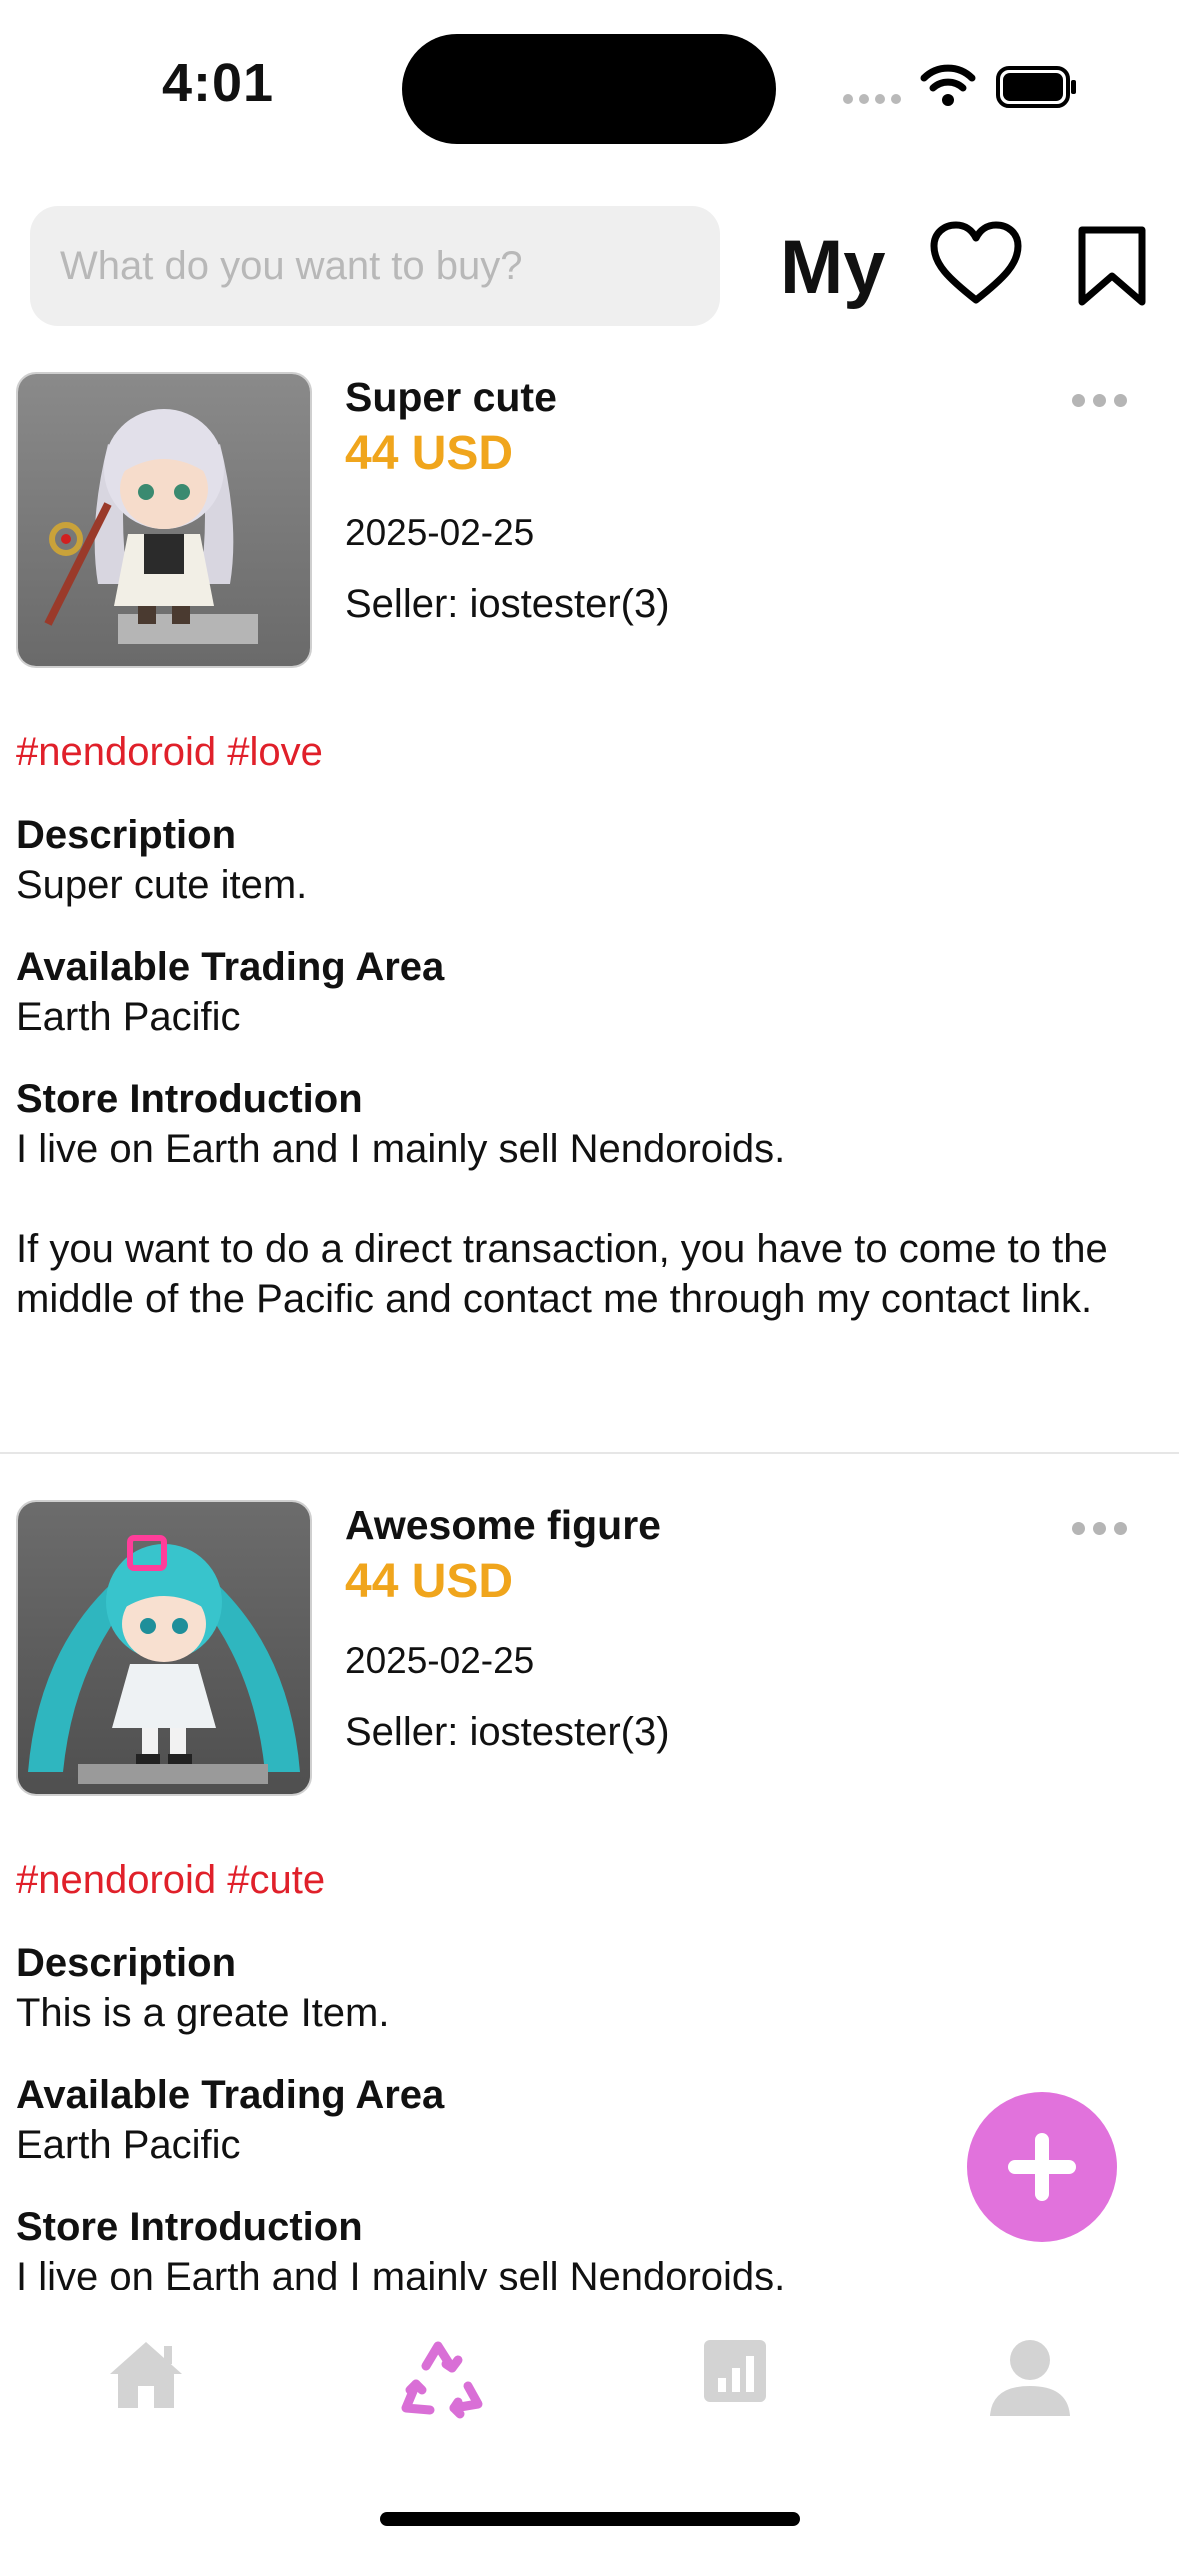  Describe the element at coordinates (590, 2519) in the screenshot. I see `home-indicator` at that location.